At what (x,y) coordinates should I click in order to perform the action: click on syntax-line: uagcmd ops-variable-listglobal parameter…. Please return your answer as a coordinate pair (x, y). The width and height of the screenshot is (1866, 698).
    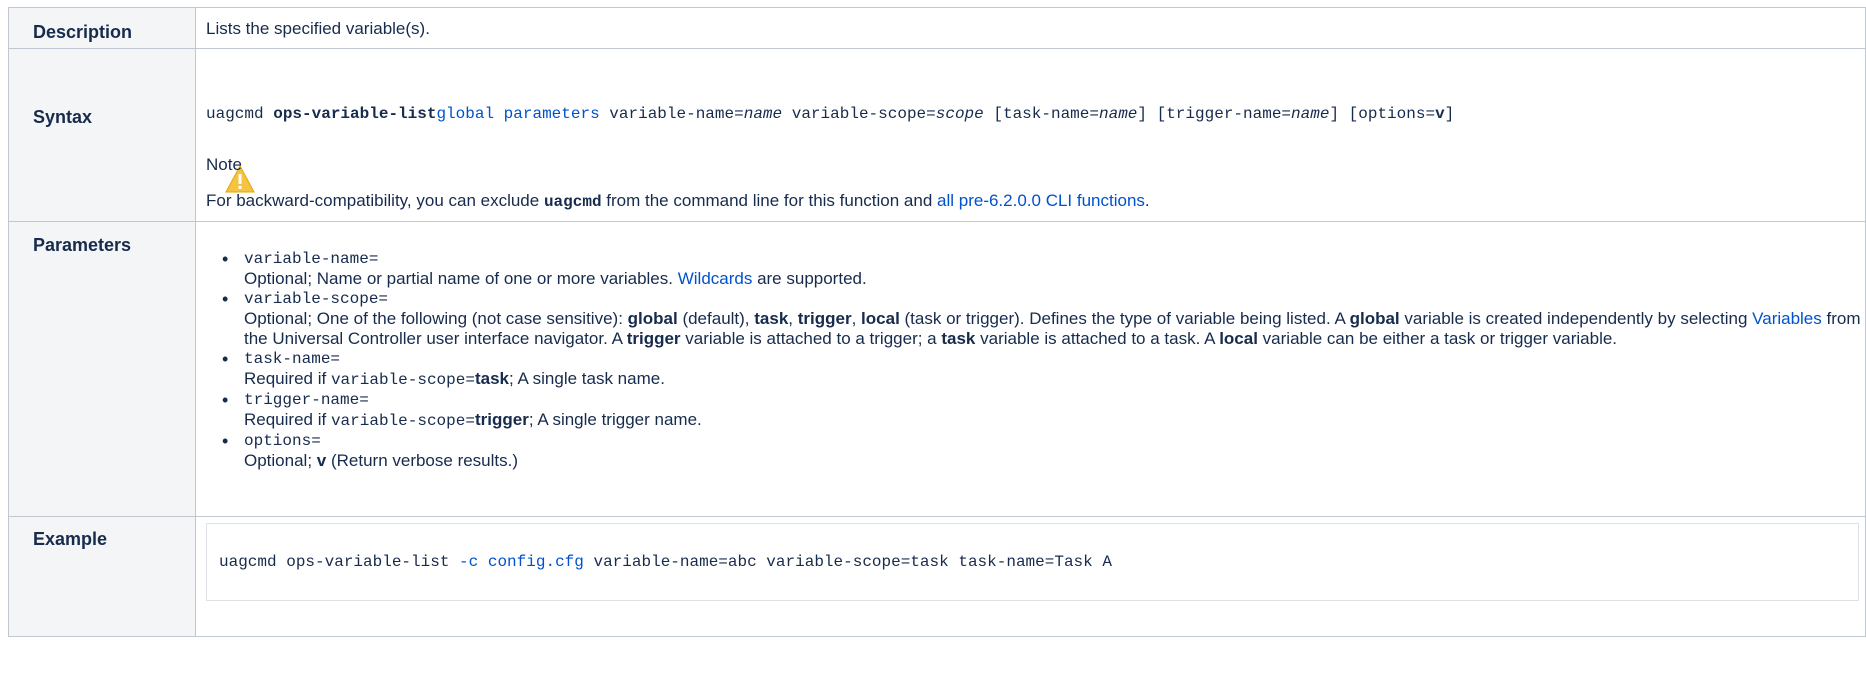
    Looking at the image, I should click on (1035, 86).